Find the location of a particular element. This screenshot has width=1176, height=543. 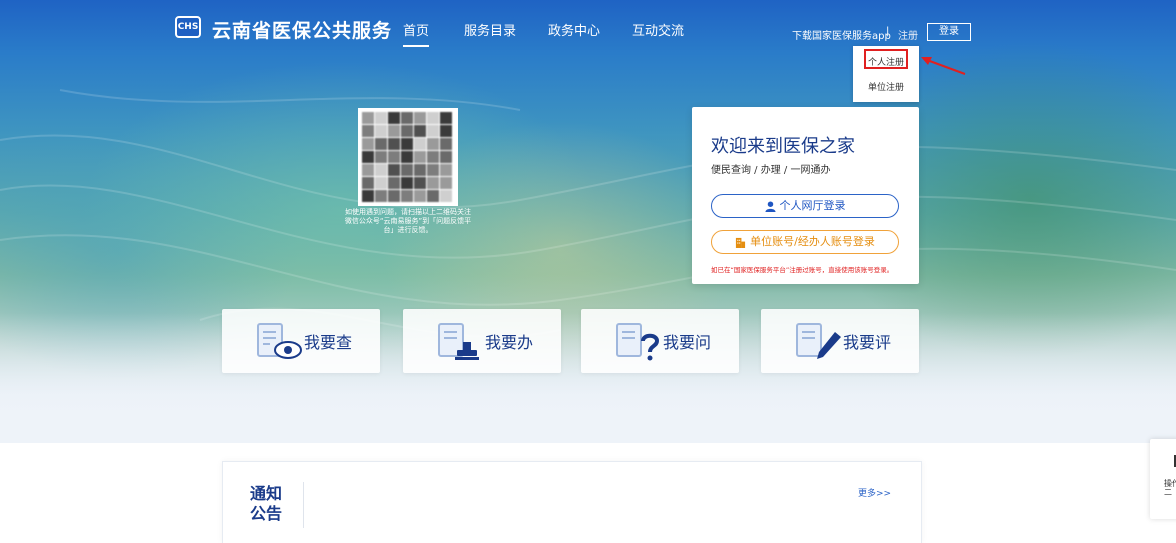

service-tile-handle: 我要办 is located at coordinates (482, 341).